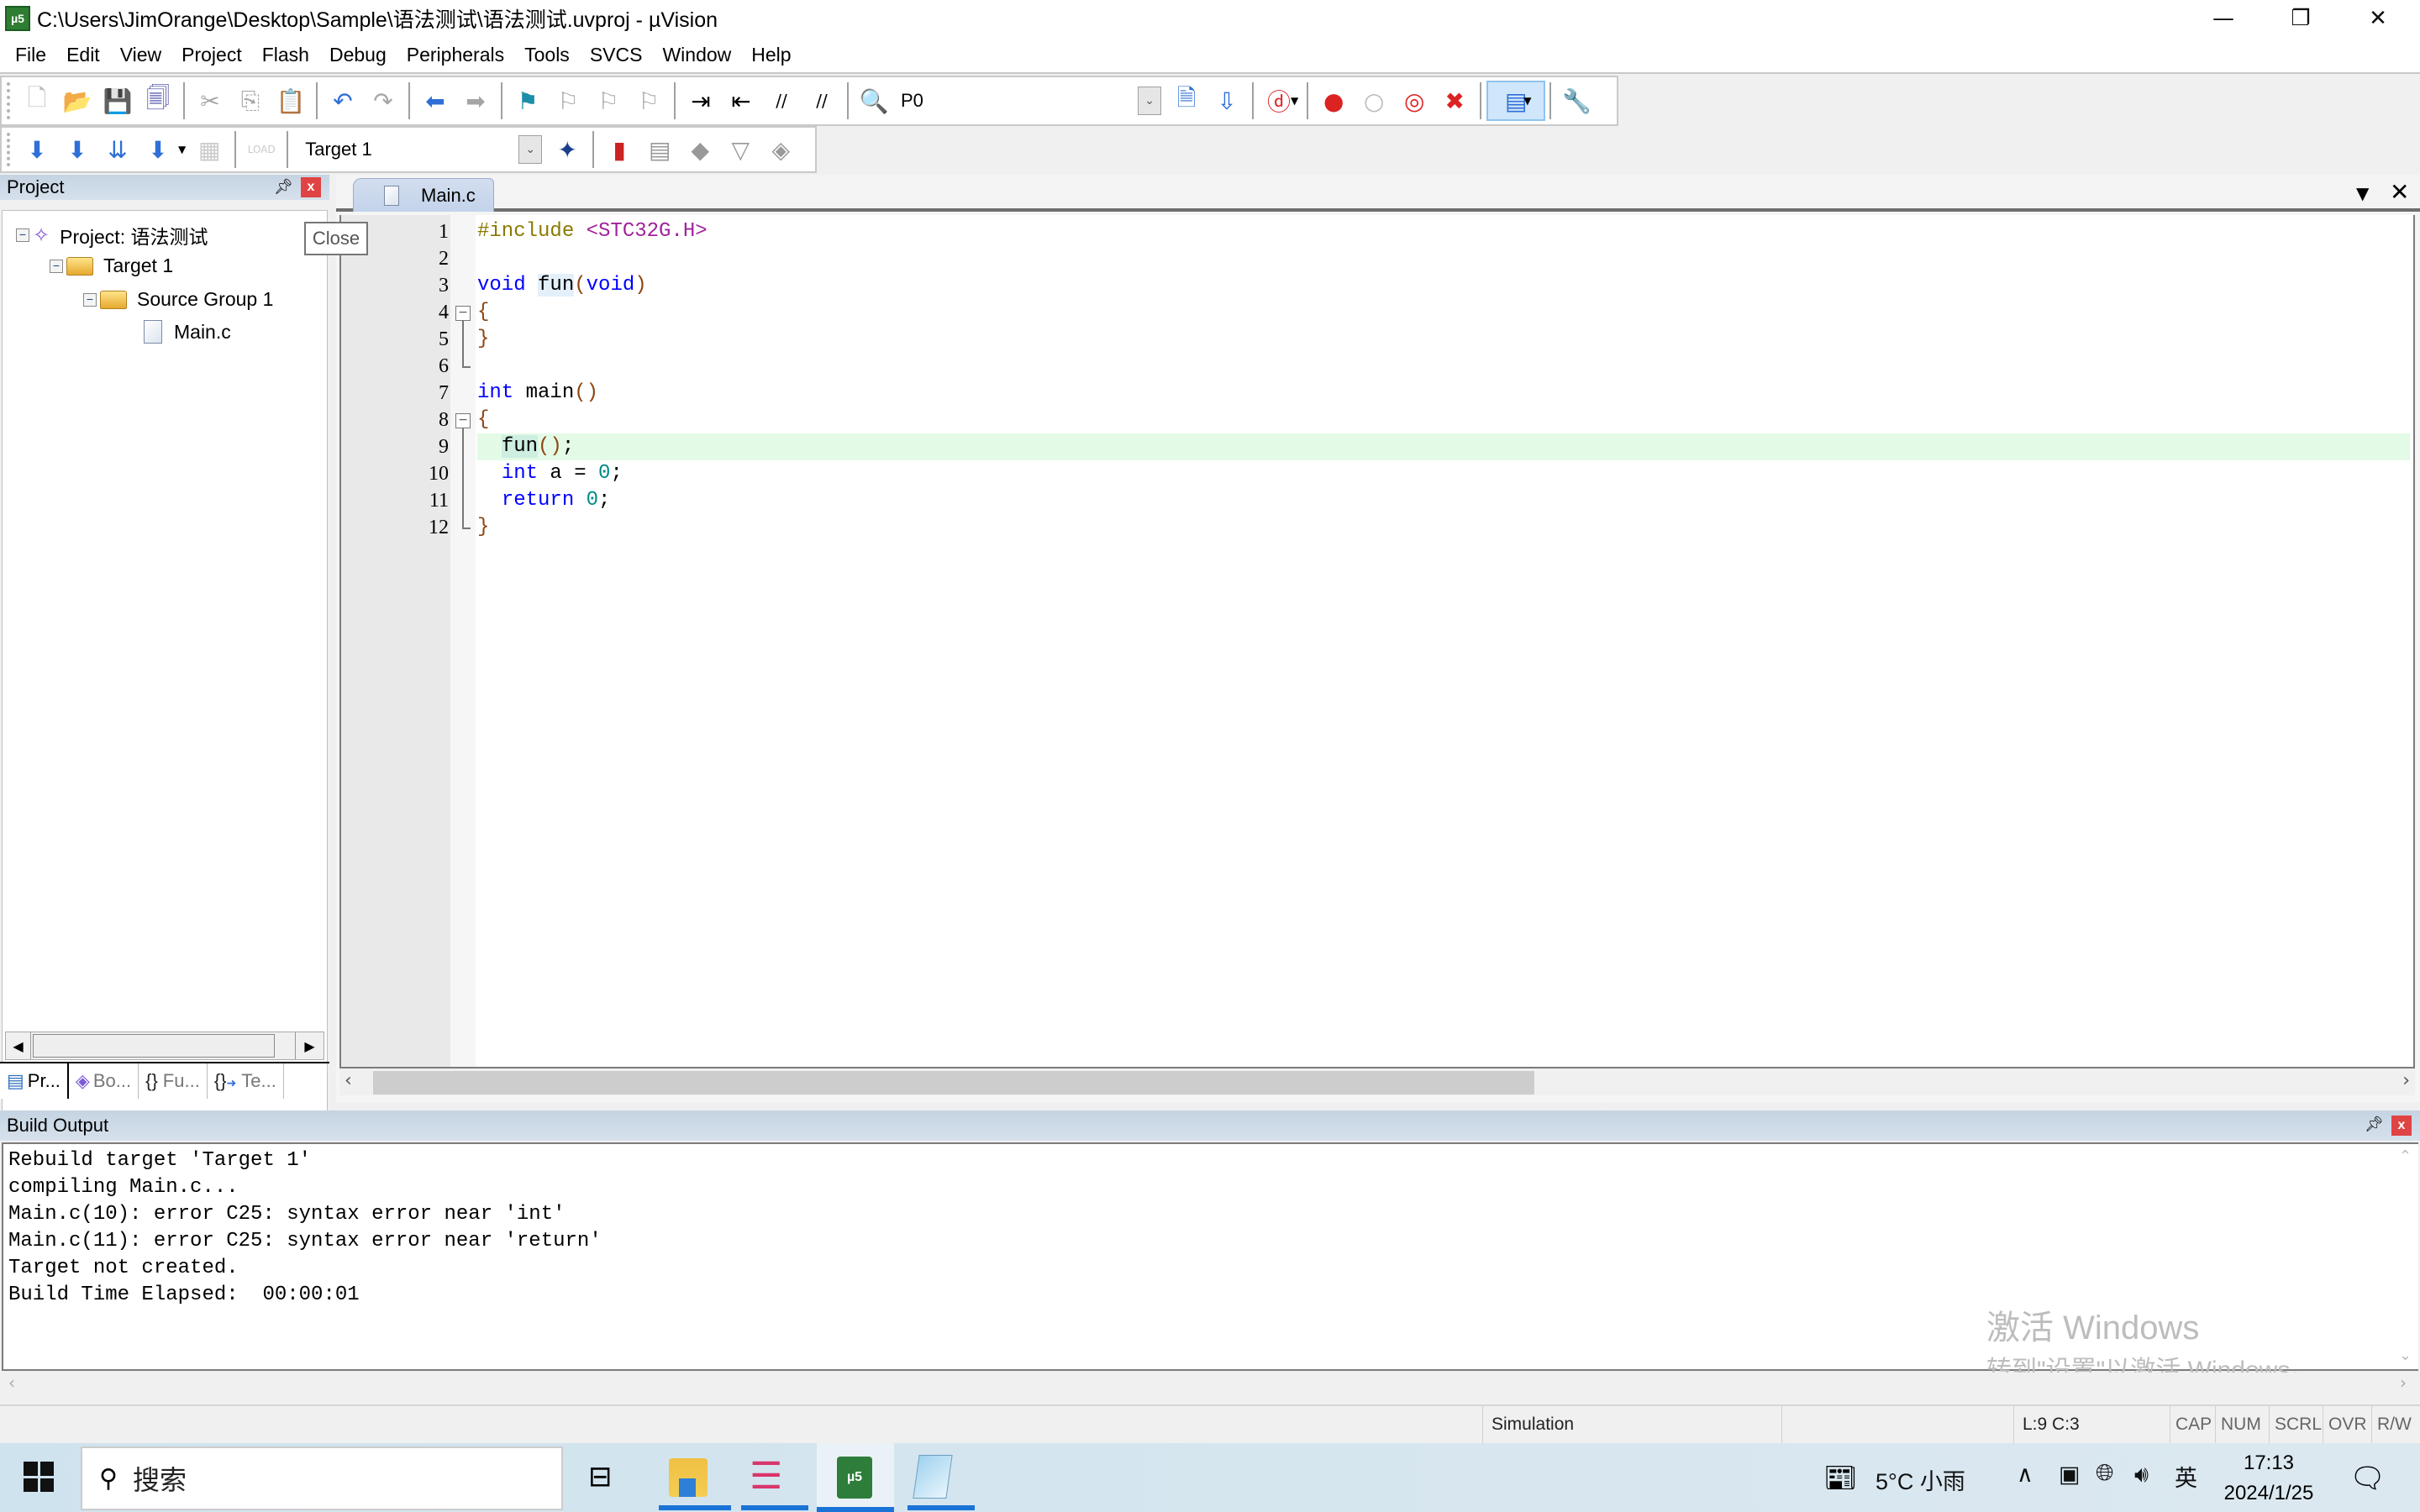  I want to click on manage-multi-project-button: ▤, so click(659, 149).